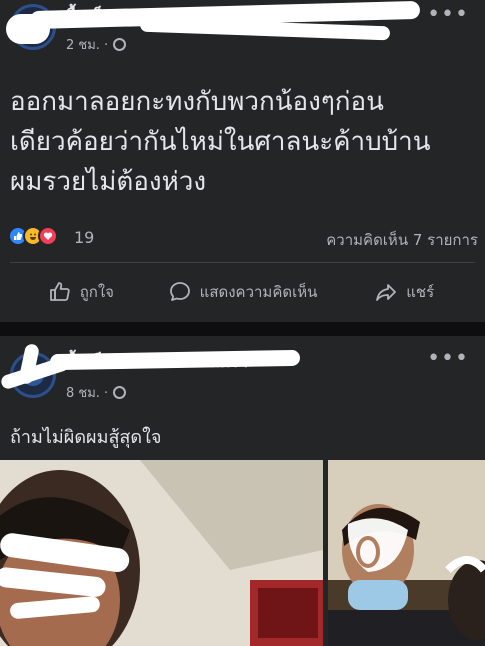 The height and width of the screenshot is (646, 485). I want to click on post-text-line: เดียวค้อยว่ากันไหม่ในศาลนะค้าบบ้าน, so click(220, 142).